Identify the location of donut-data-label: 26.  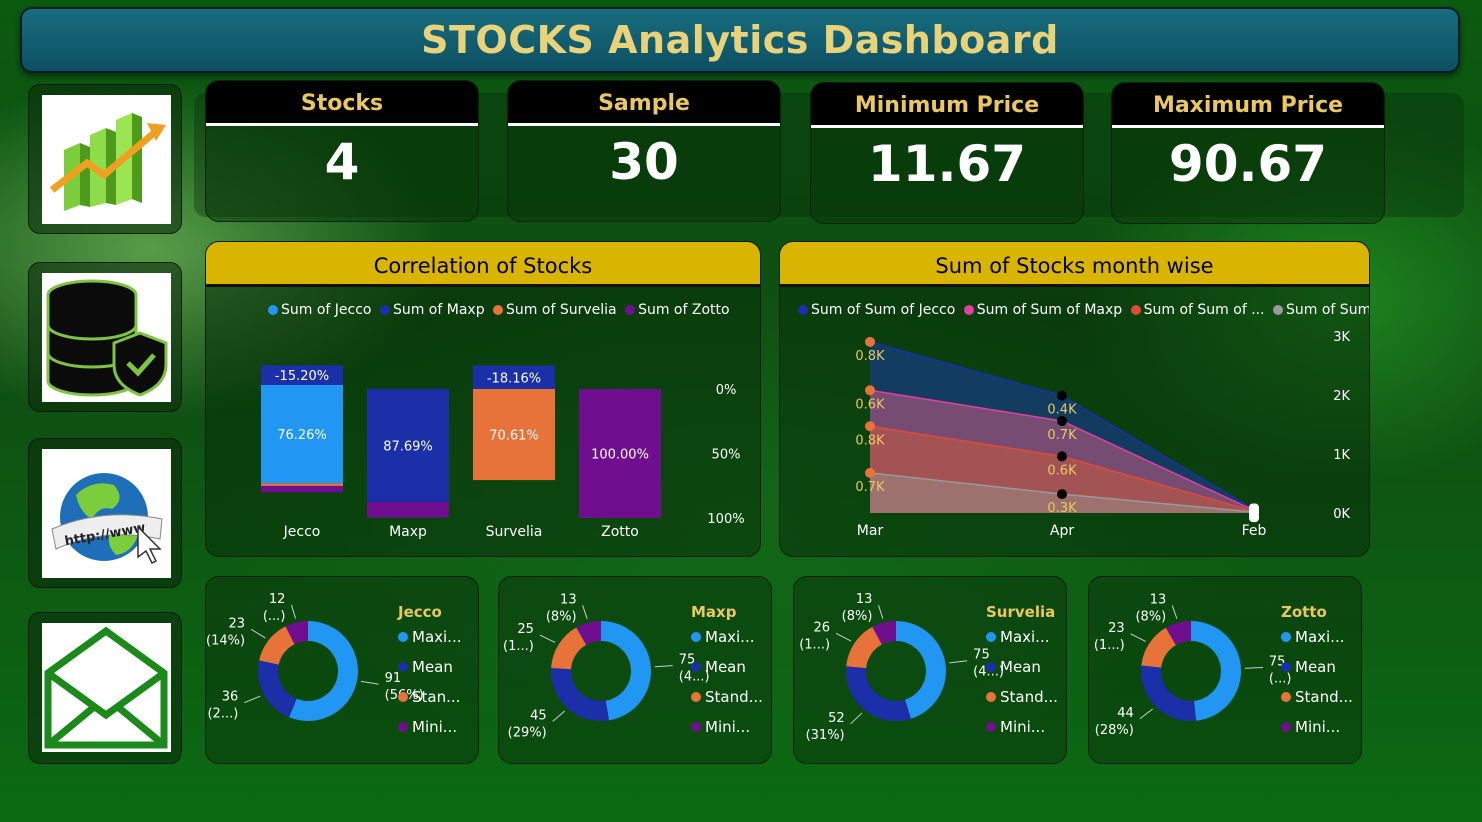
(821, 627).